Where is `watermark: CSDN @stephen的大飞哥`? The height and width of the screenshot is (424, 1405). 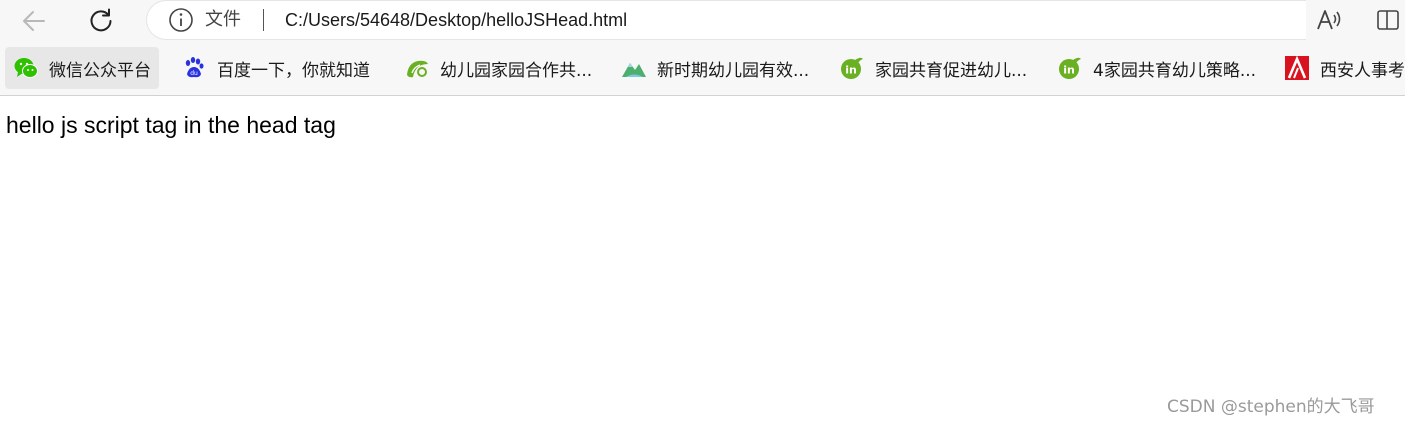 watermark: CSDN @stephen的大飞哥 is located at coordinates (1271, 407).